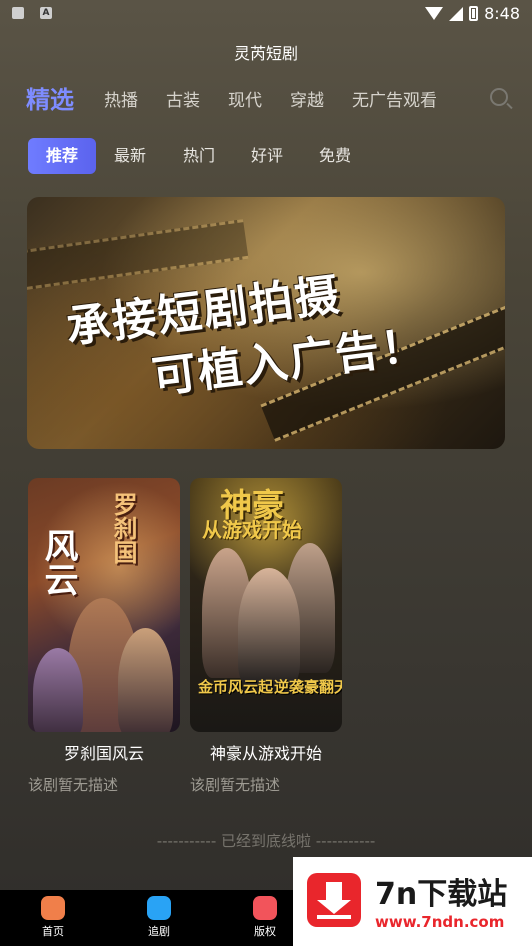  Describe the element at coordinates (441, 894) in the screenshot. I see `watermark-title: 7n下载站` at that location.